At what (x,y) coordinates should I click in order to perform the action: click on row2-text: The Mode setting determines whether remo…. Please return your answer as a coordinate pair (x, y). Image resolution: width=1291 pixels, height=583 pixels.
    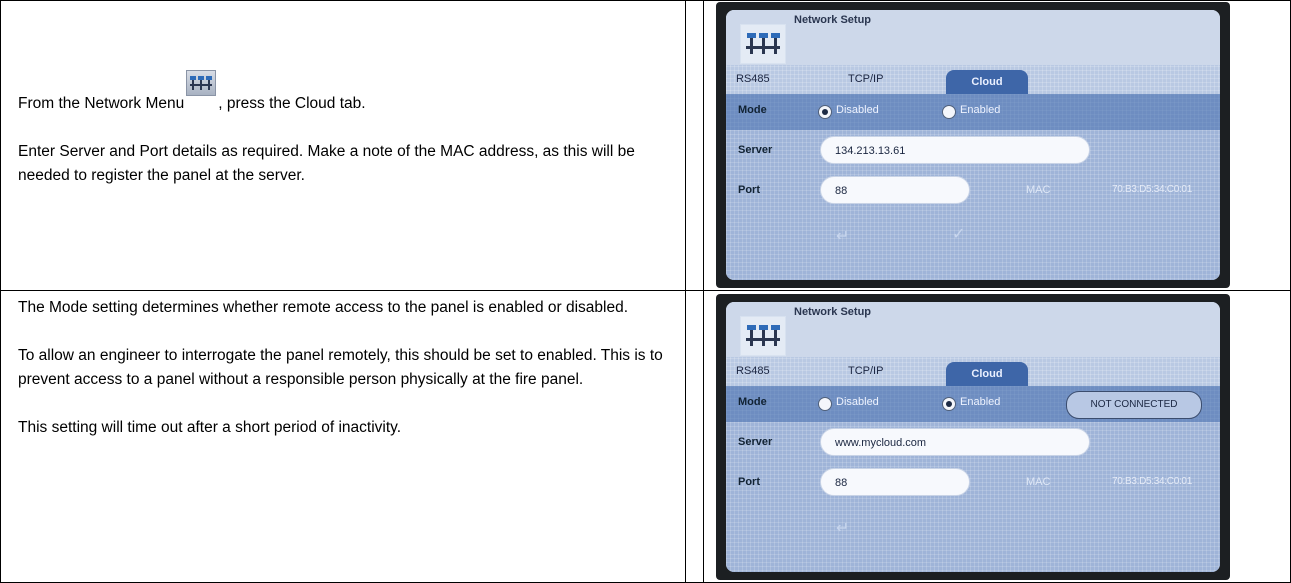
    Looking at the image, I should click on (343, 368).